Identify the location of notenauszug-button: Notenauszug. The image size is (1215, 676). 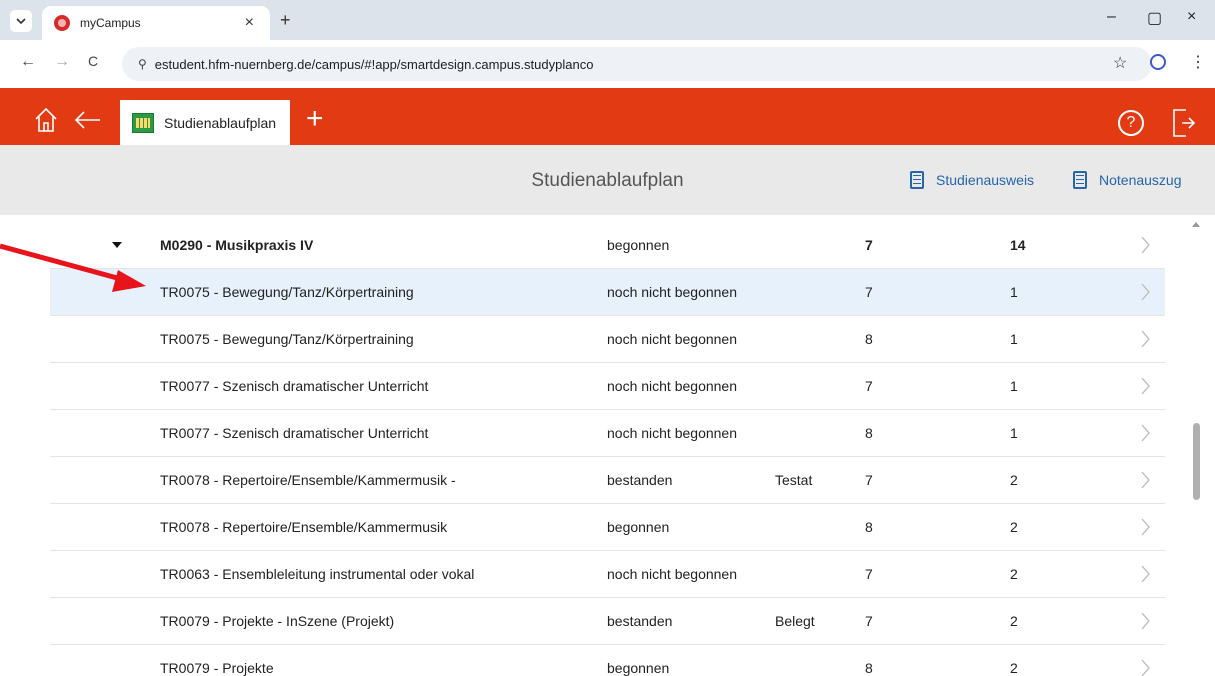
(1127, 180).